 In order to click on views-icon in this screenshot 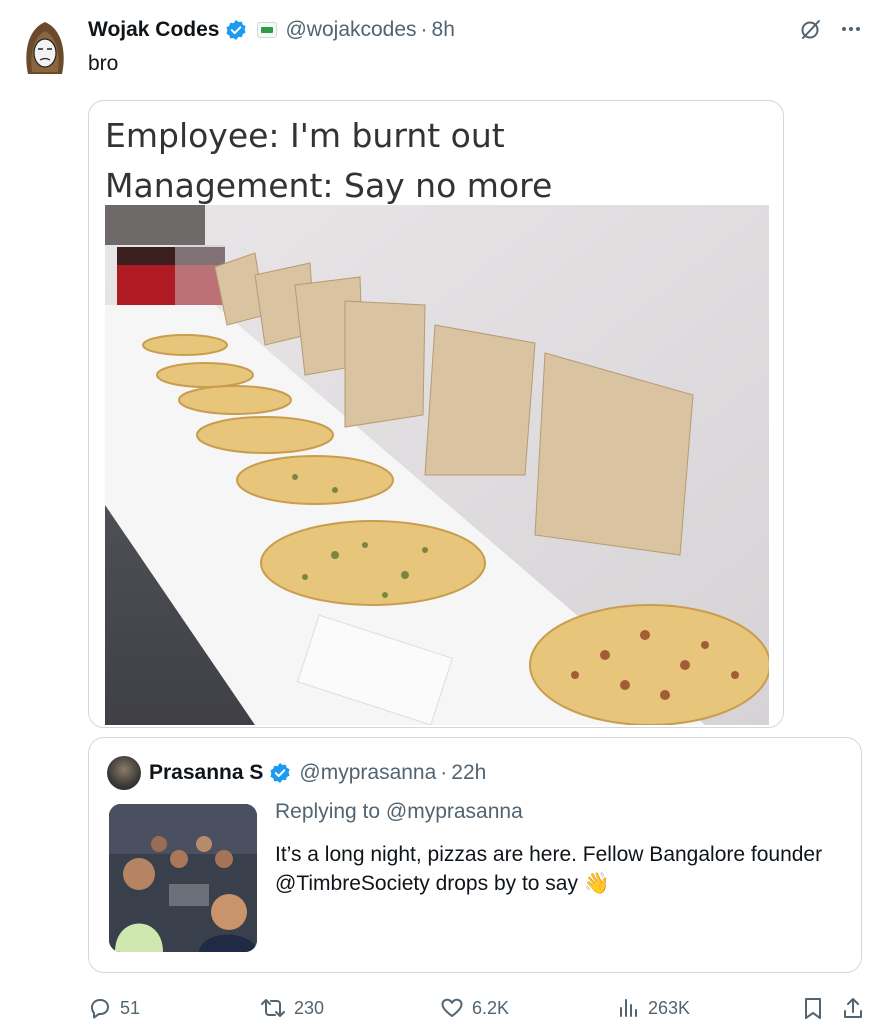, I will do `click(628, 1008)`.